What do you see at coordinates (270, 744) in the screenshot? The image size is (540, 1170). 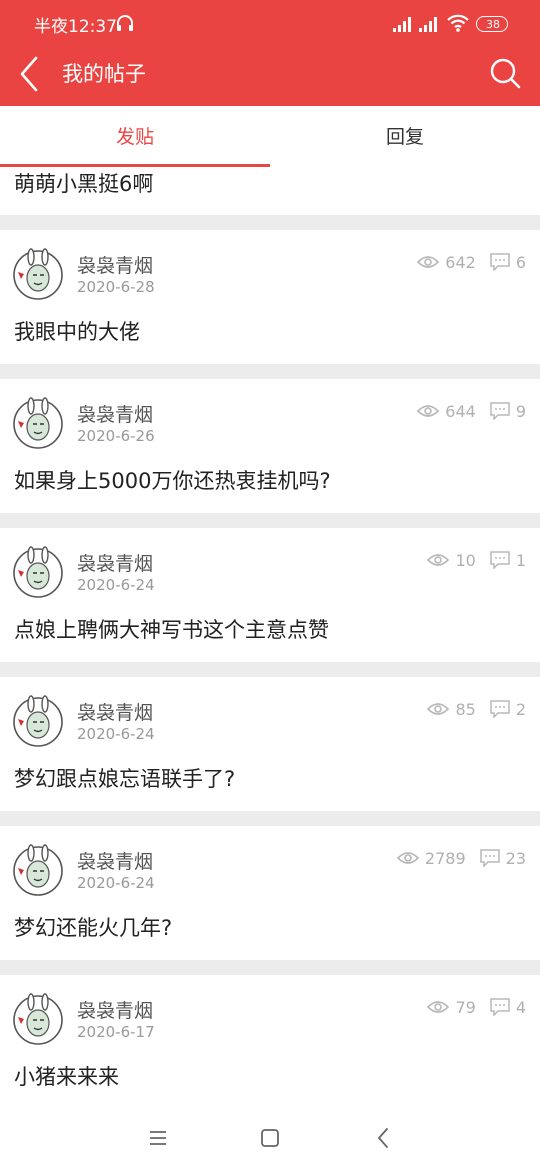 I see `list-item: 袅袅青烟 2020-6-24 85 2 梦幻跟点娘忘语联手了?` at bounding box center [270, 744].